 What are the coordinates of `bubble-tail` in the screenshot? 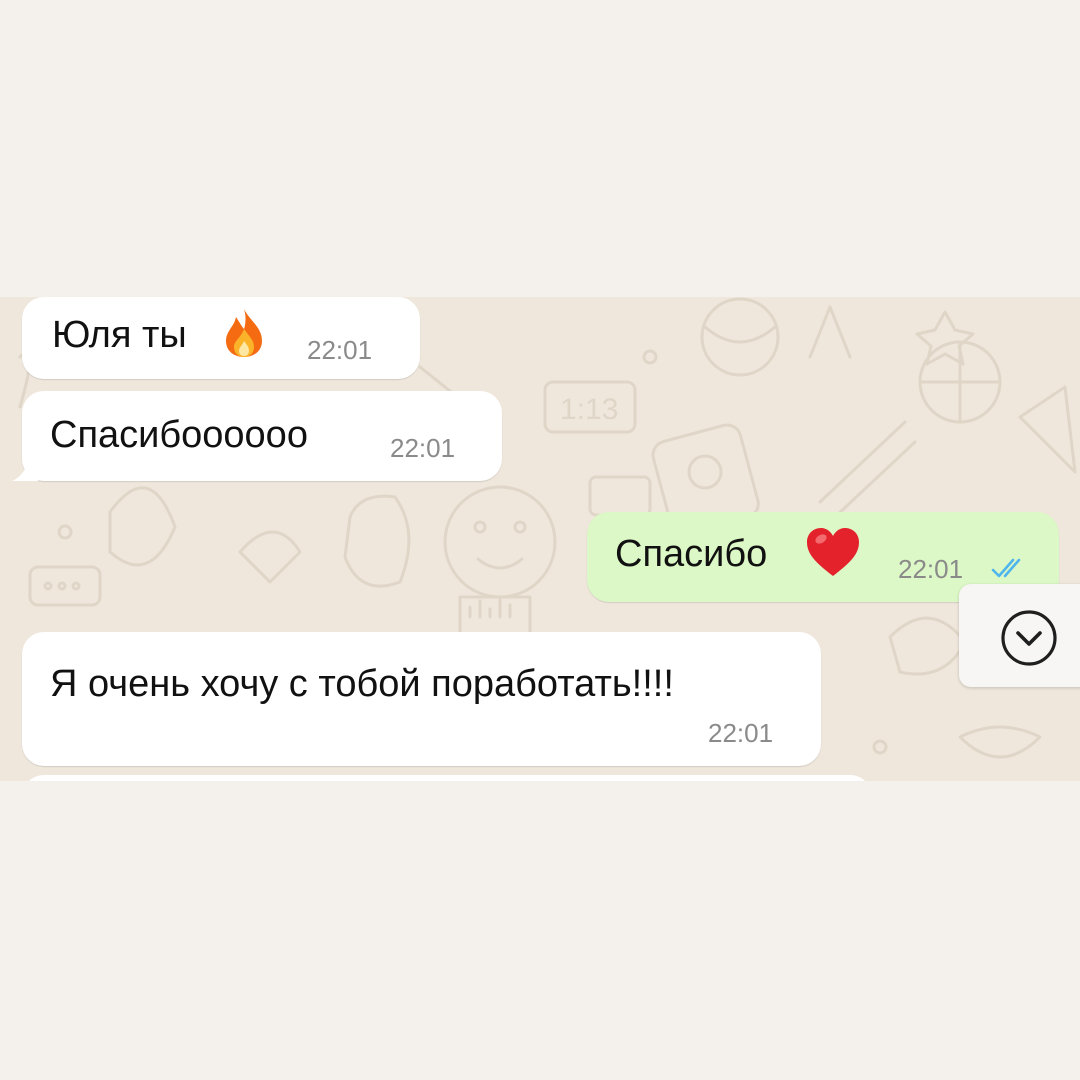 It's located at (25, 468).